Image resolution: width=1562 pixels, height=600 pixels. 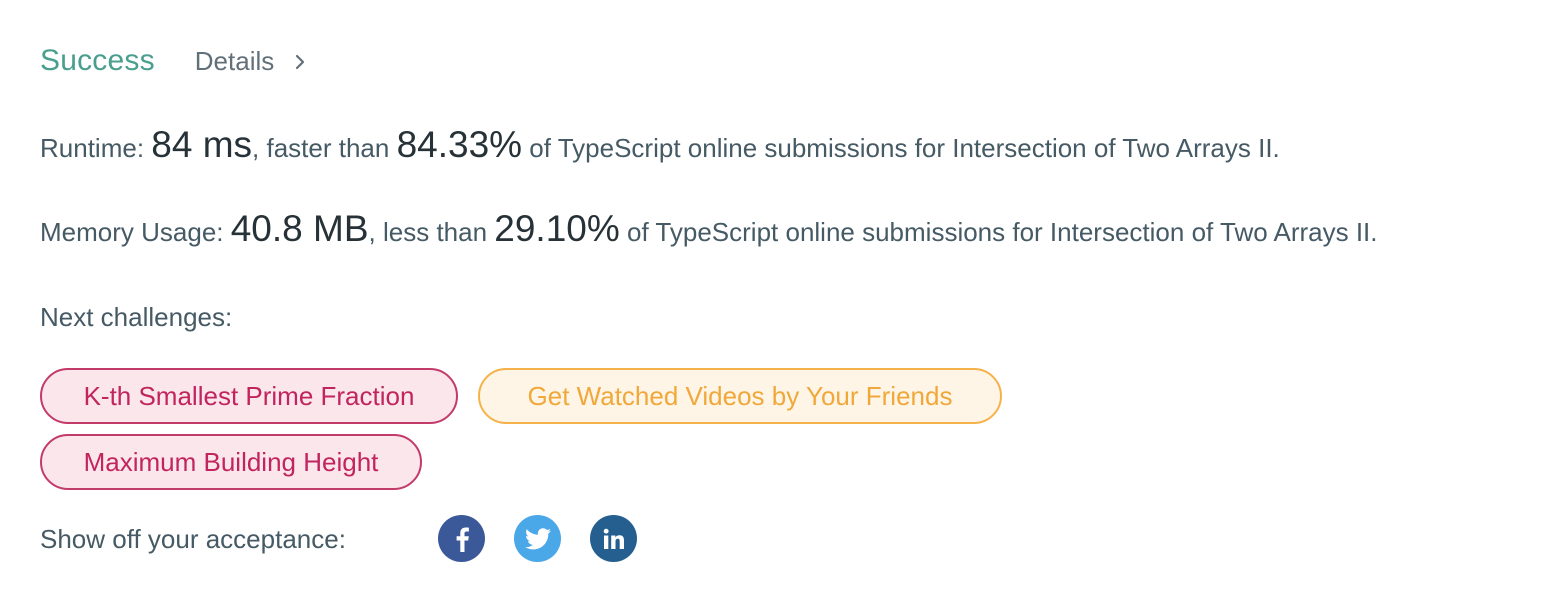 What do you see at coordinates (300, 61) in the screenshot?
I see `chevron-right-icon` at bounding box center [300, 61].